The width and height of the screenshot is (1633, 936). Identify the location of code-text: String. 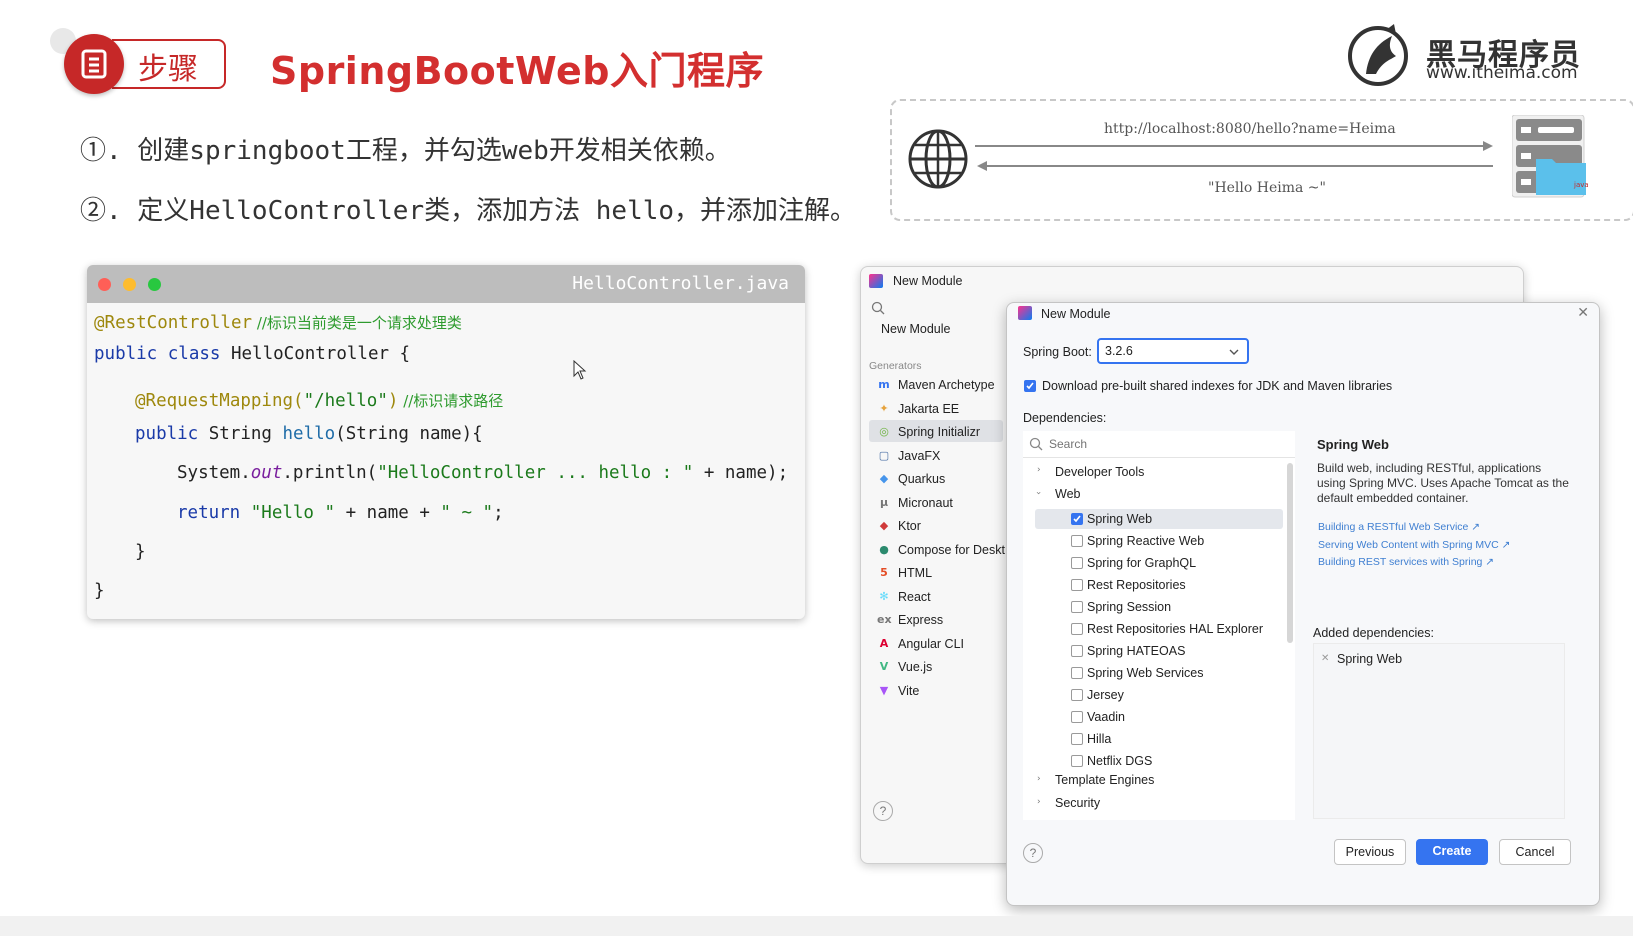
(240, 434).